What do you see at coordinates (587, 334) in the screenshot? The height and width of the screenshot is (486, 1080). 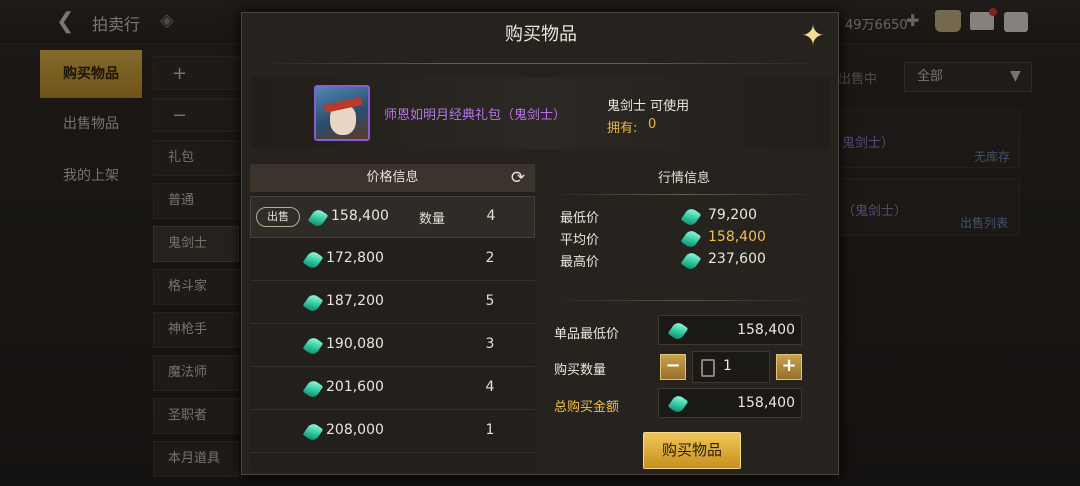 I see `unit-price-label: 单品最低价` at bounding box center [587, 334].